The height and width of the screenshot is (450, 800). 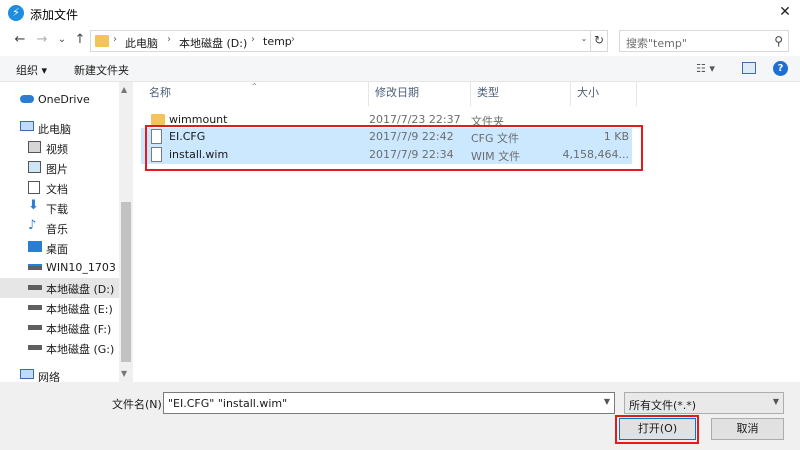 I want to click on breadcrumb-temp: temp, so click(x=277, y=41).